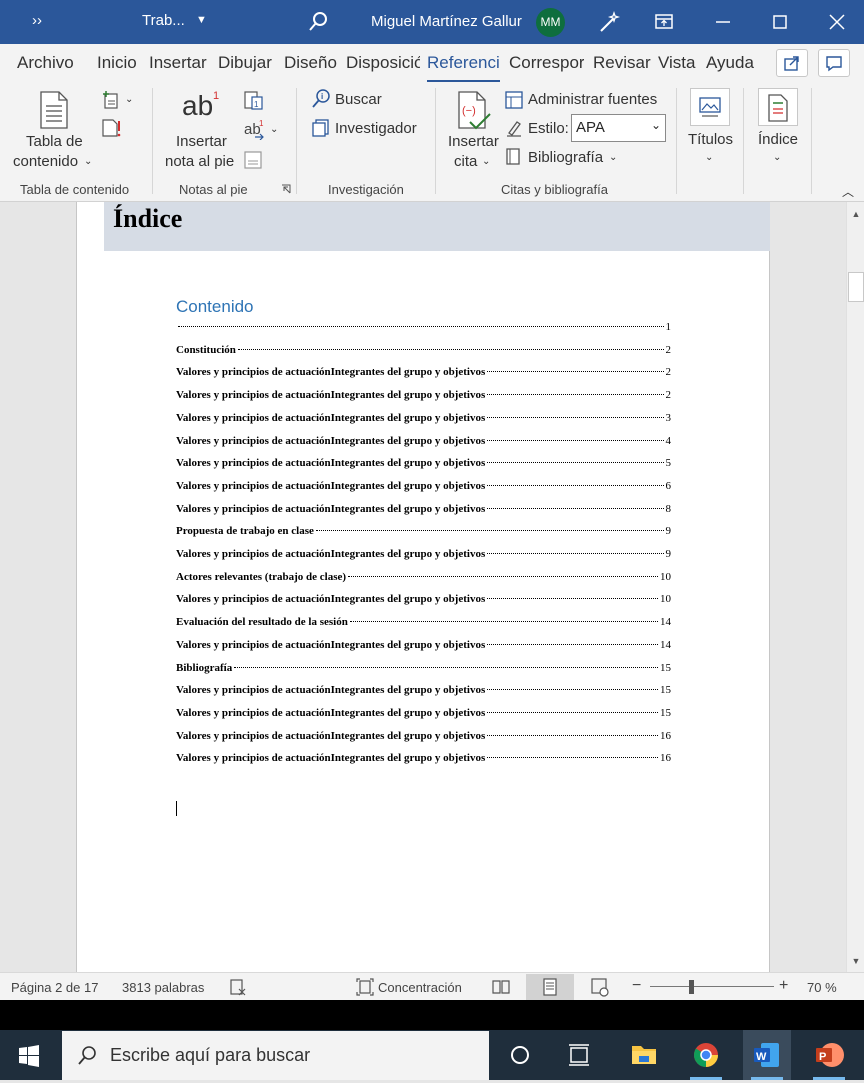 The image size is (864, 1083). What do you see at coordinates (710, 140) in the screenshot?
I see `captions-label: Títulos` at bounding box center [710, 140].